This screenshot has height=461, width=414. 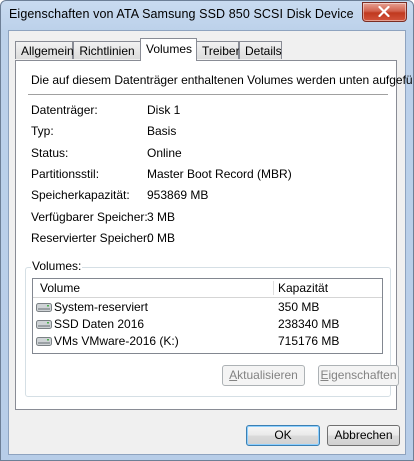 I want to click on partition-style-value: Master Boot Record (MBR), so click(x=219, y=174).